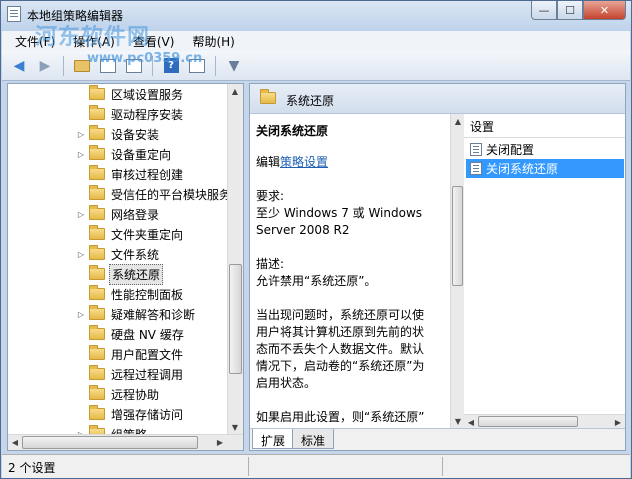  I want to click on tree-item: ▷ 疑难解答和诊断, so click(119, 314).